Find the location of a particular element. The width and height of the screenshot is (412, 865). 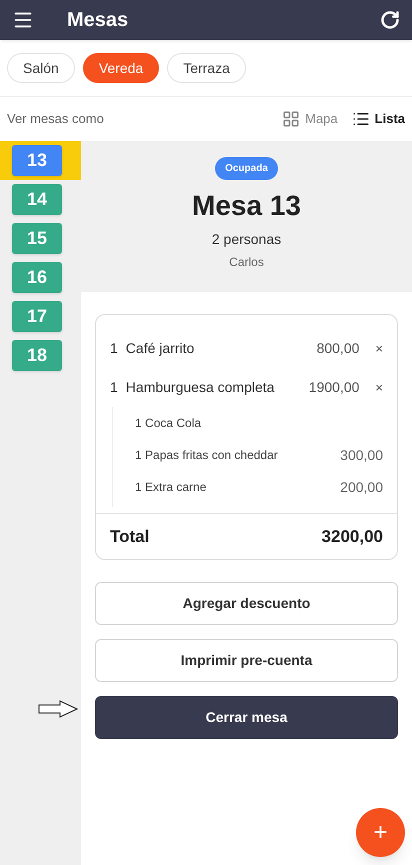

modifier-text: 1 Extra carne is located at coordinates (170, 487).